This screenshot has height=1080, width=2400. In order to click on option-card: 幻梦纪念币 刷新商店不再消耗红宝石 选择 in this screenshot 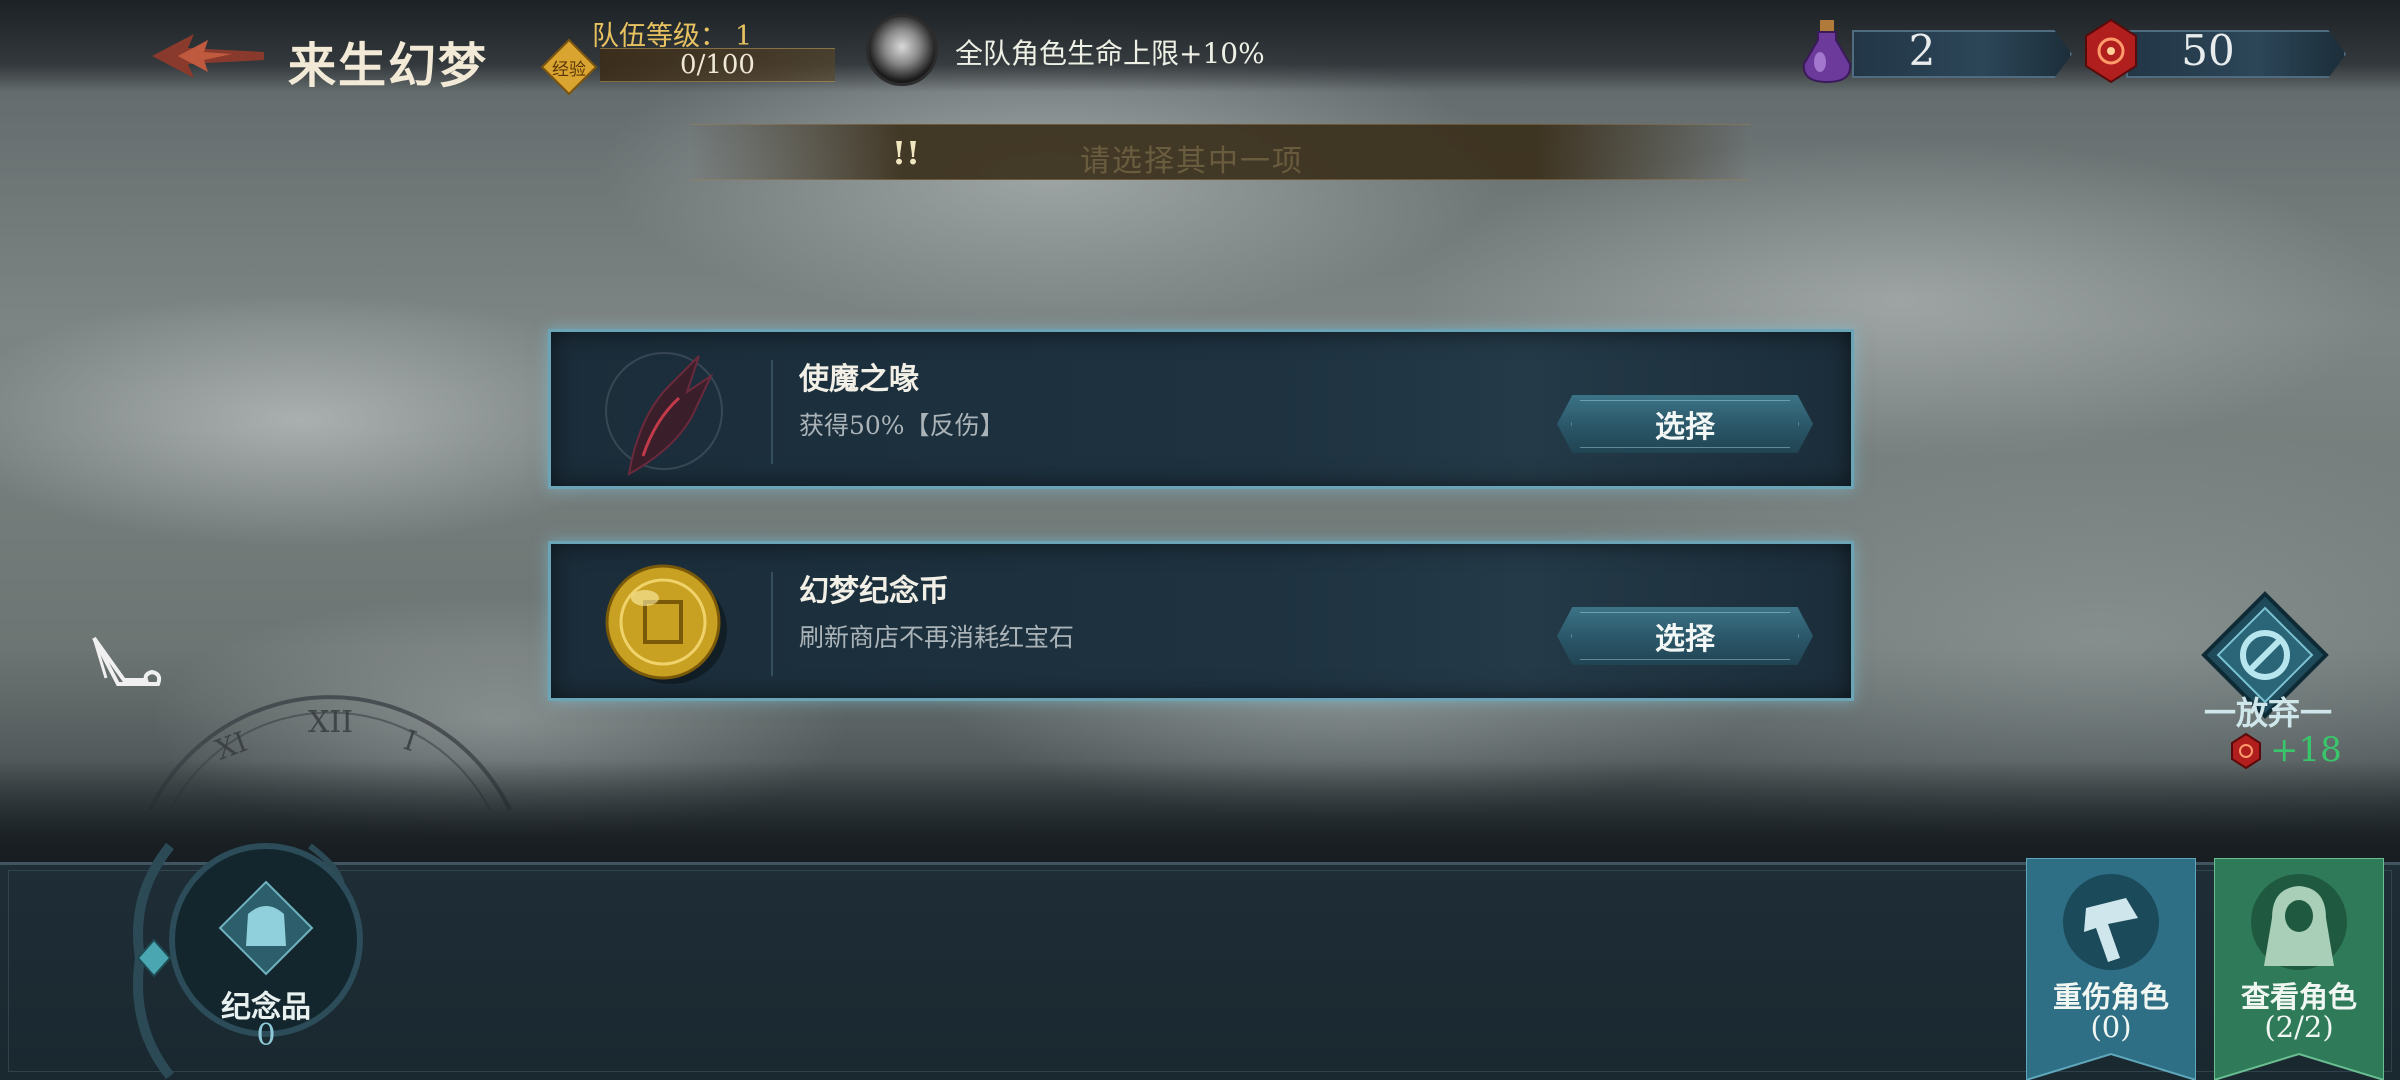, I will do `click(1201, 621)`.